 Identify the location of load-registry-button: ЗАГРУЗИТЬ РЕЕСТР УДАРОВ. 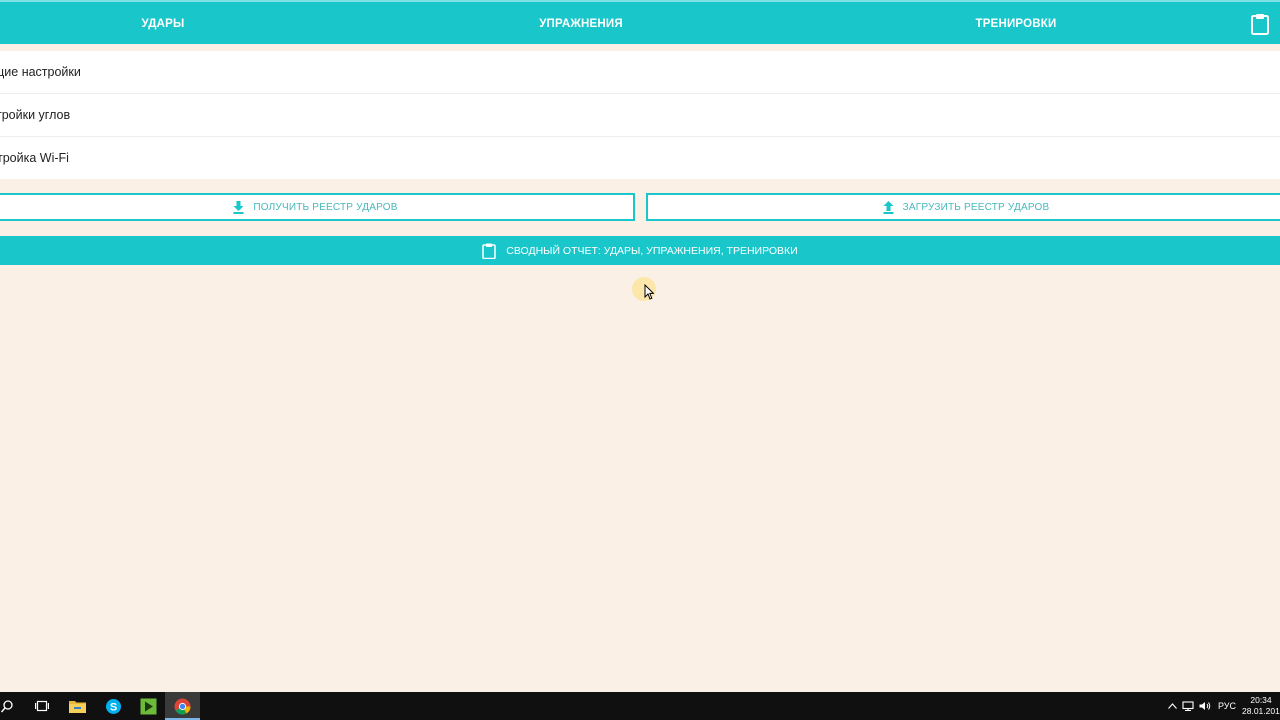
(963, 207).